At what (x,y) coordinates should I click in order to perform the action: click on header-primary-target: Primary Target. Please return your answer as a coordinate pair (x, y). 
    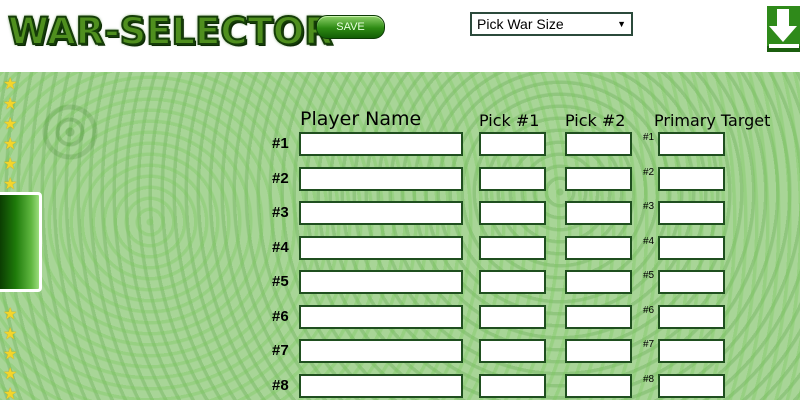
    Looking at the image, I should click on (712, 120).